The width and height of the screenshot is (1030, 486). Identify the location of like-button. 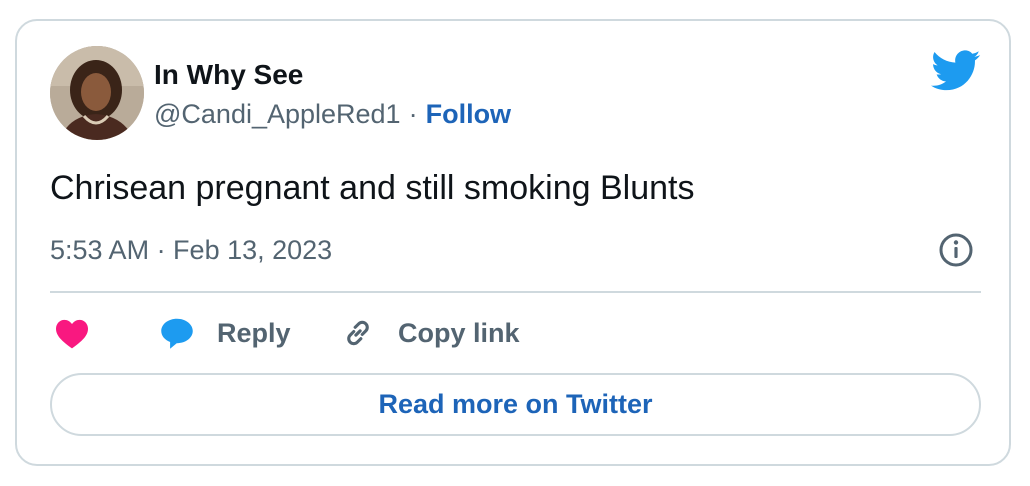
(72, 333).